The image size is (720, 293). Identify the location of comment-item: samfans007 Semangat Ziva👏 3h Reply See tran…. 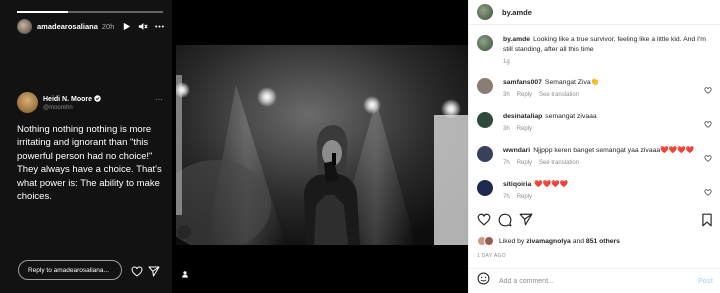
(594, 88).